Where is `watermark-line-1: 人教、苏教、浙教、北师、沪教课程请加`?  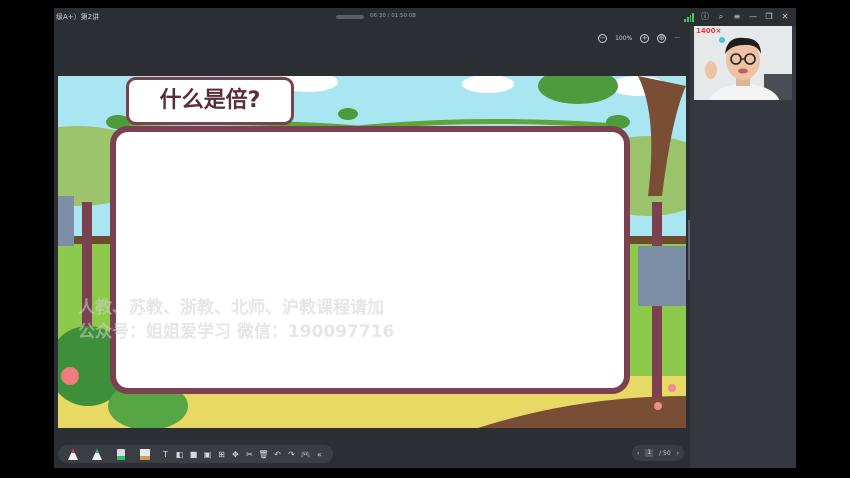
watermark-line-1: 人教、苏教、浙教、北师、沪教课程请加 is located at coordinates (231, 308).